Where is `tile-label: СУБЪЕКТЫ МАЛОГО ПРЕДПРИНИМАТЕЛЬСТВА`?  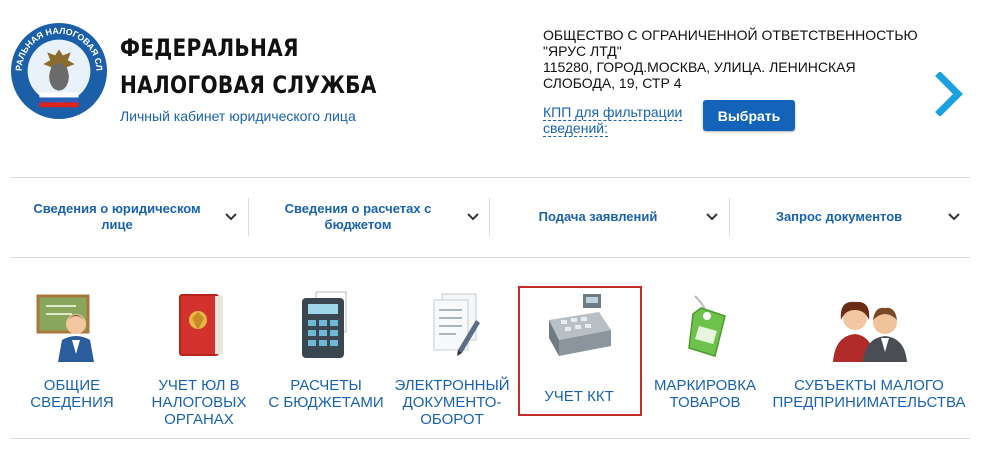
tile-label: СУБЪЕКТЫ МАЛОГО ПРЕДПРИНИМАТЕЛЬСТВА is located at coordinates (869, 394).